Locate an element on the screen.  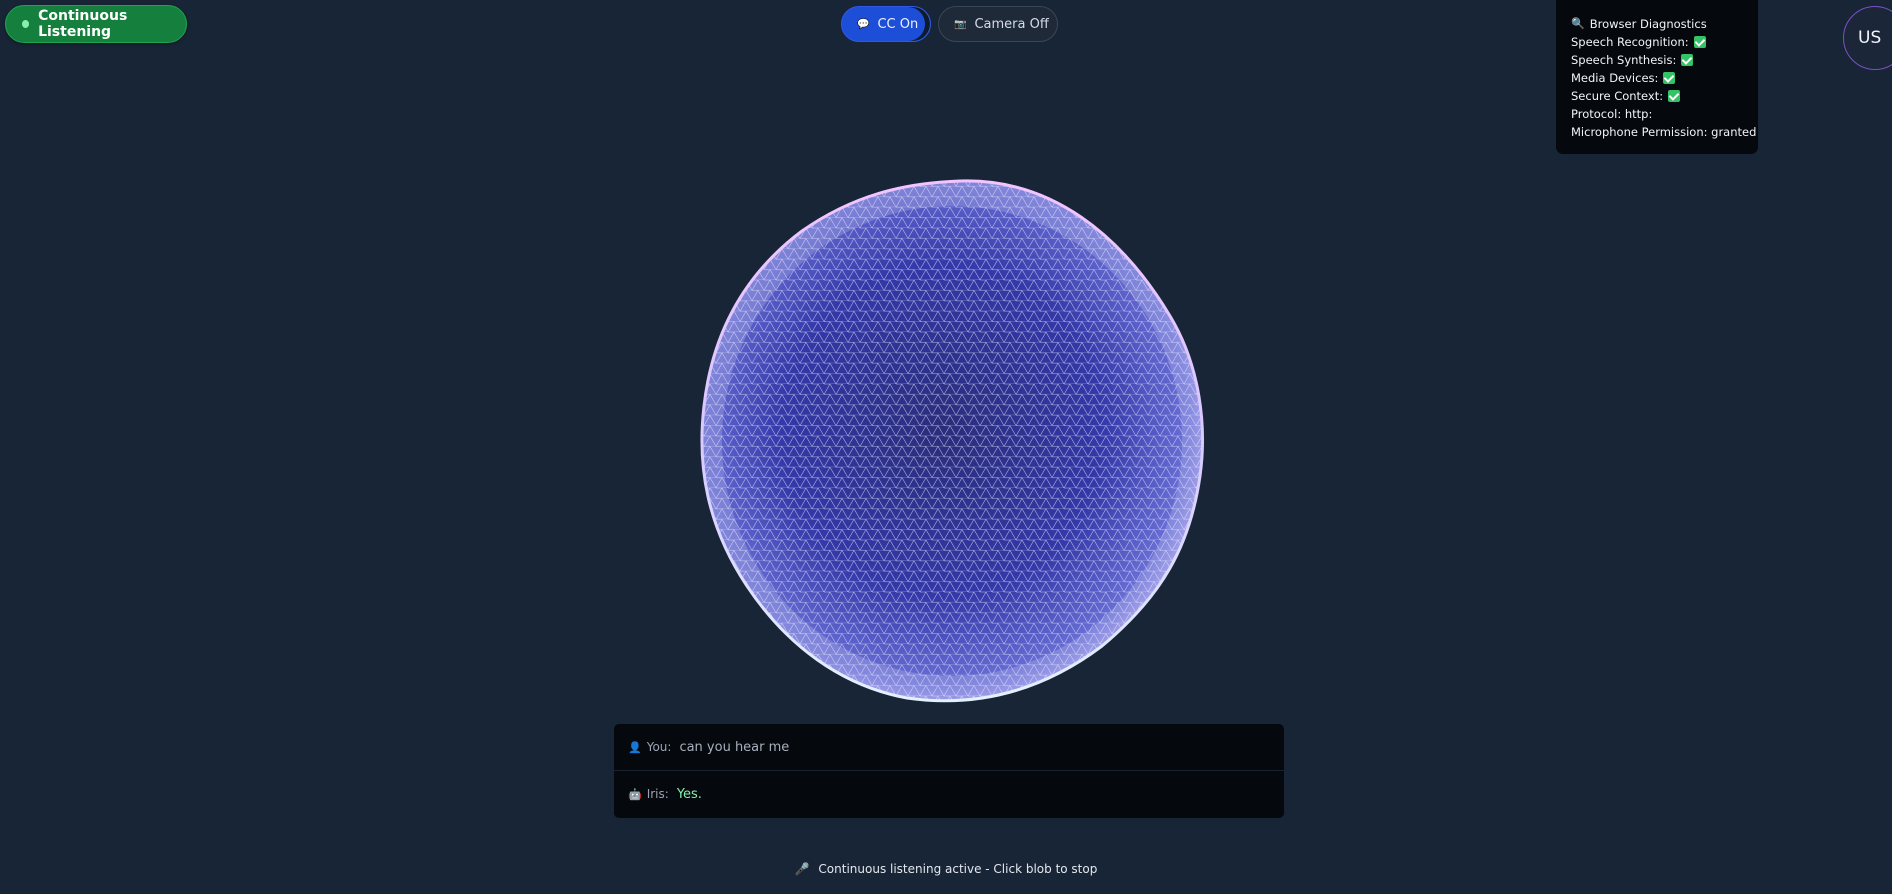
continuous-listening-button: Continuous Listening is located at coordinates (96, 24).